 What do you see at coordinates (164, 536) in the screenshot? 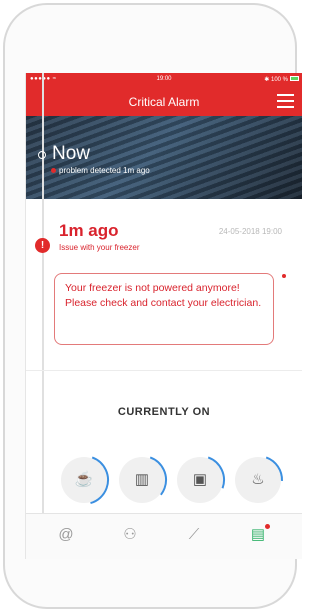
I see `tab-bar: @ ⚇ ⟋ ▤` at bounding box center [164, 536].